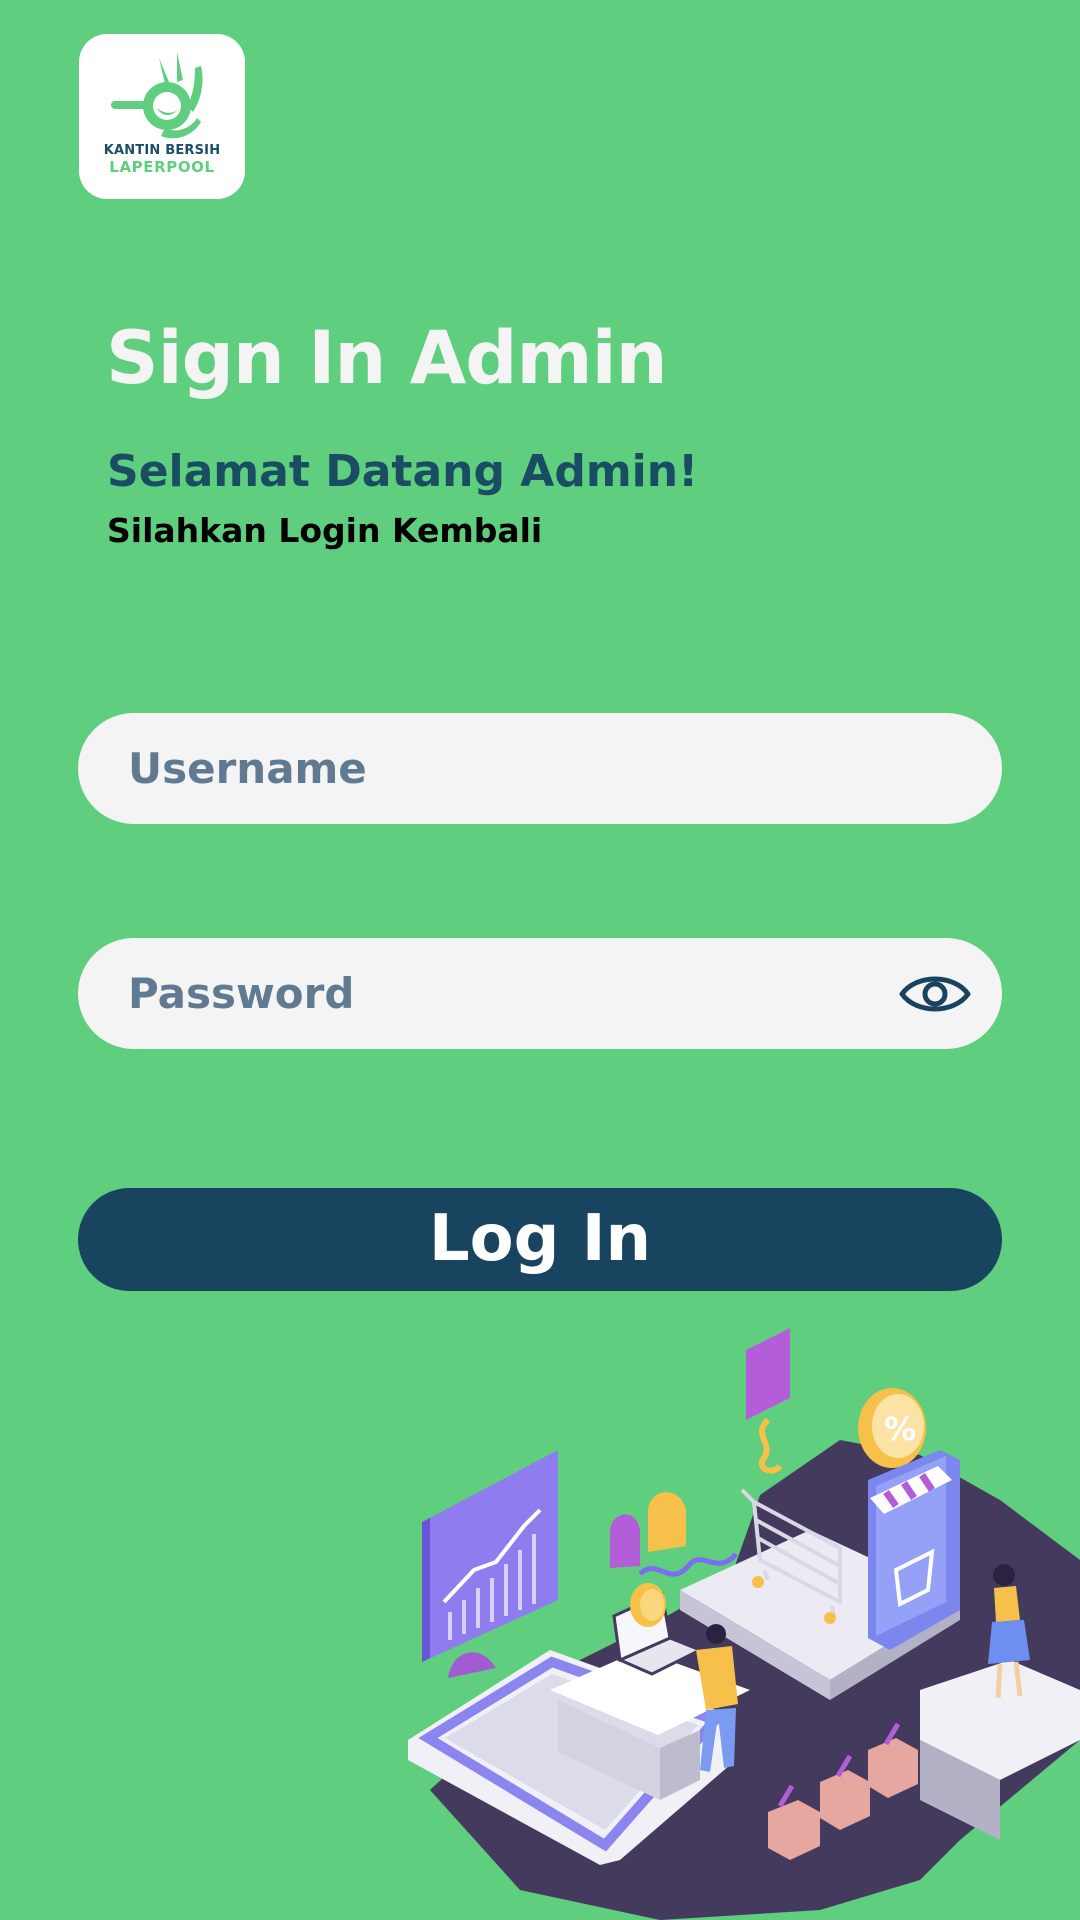 Image resolution: width=1080 pixels, height=1920 pixels. What do you see at coordinates (472, 1665) in the screenshot?
I see `purple-arch-small` at bounding box center [472, 1665].